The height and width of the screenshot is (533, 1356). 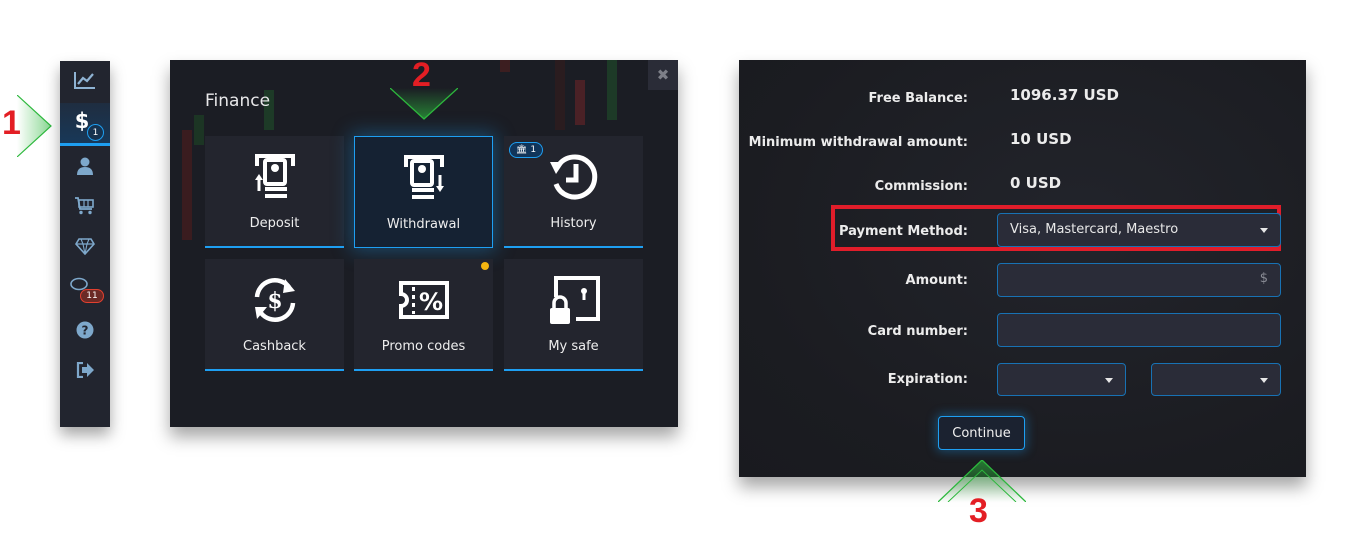 I want to click on currency-icon: $, so click(x=1263, y=278).